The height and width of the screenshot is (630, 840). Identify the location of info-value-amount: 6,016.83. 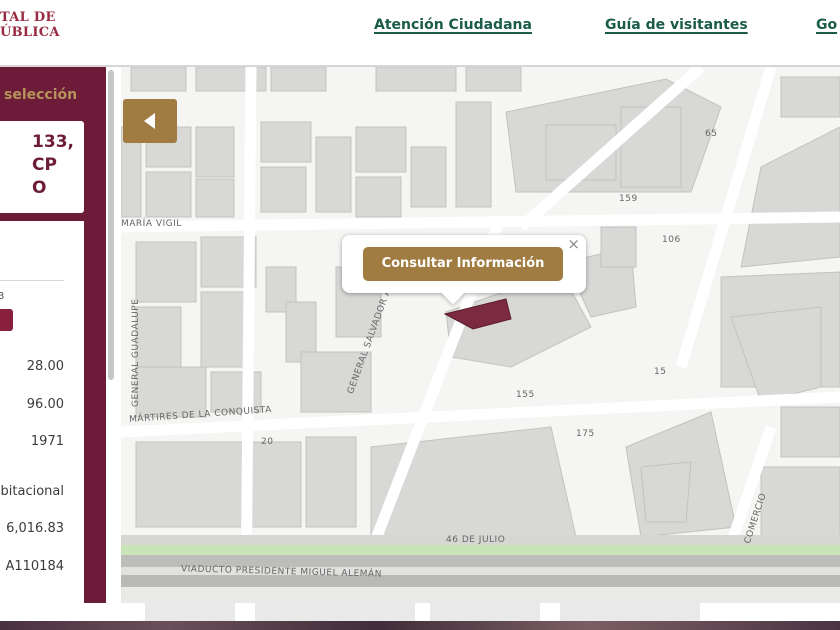
(35, 528).